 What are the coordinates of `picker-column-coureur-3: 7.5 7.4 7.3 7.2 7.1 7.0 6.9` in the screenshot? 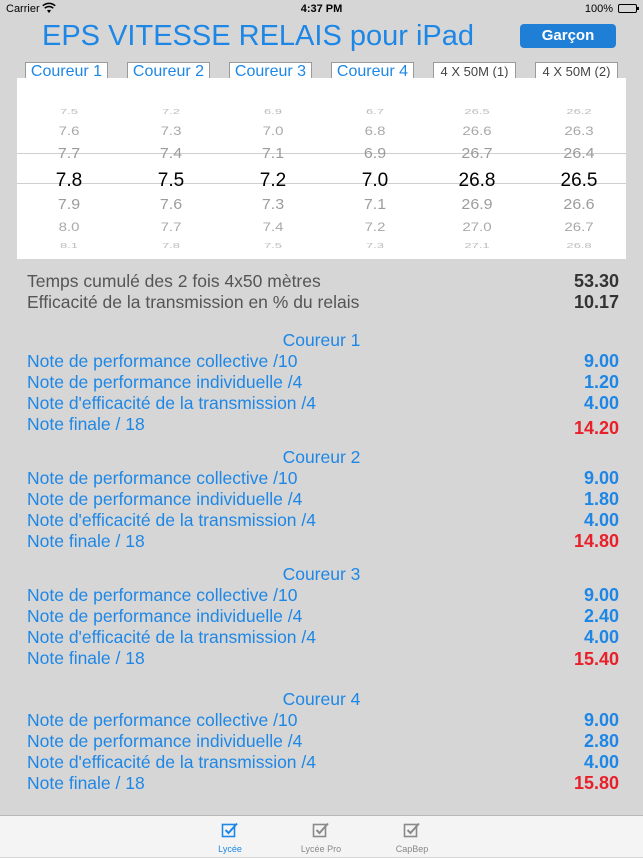 It's located at (273, 168).